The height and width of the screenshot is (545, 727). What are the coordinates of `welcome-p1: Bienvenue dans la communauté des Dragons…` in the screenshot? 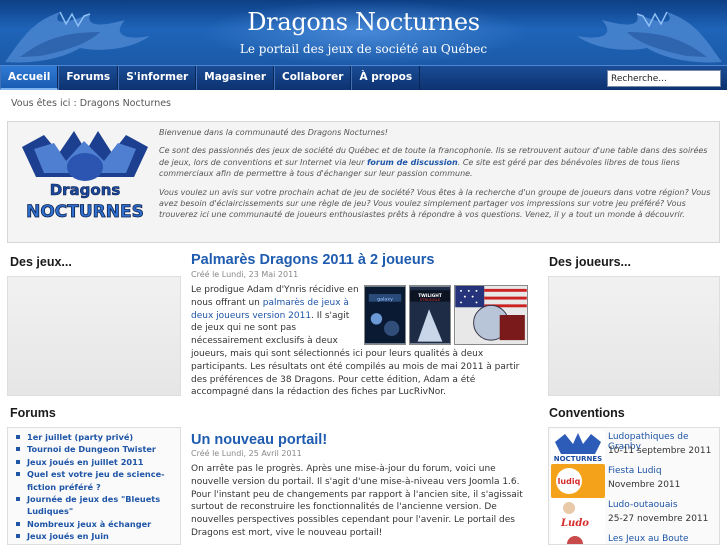 It's located at (273, 132).